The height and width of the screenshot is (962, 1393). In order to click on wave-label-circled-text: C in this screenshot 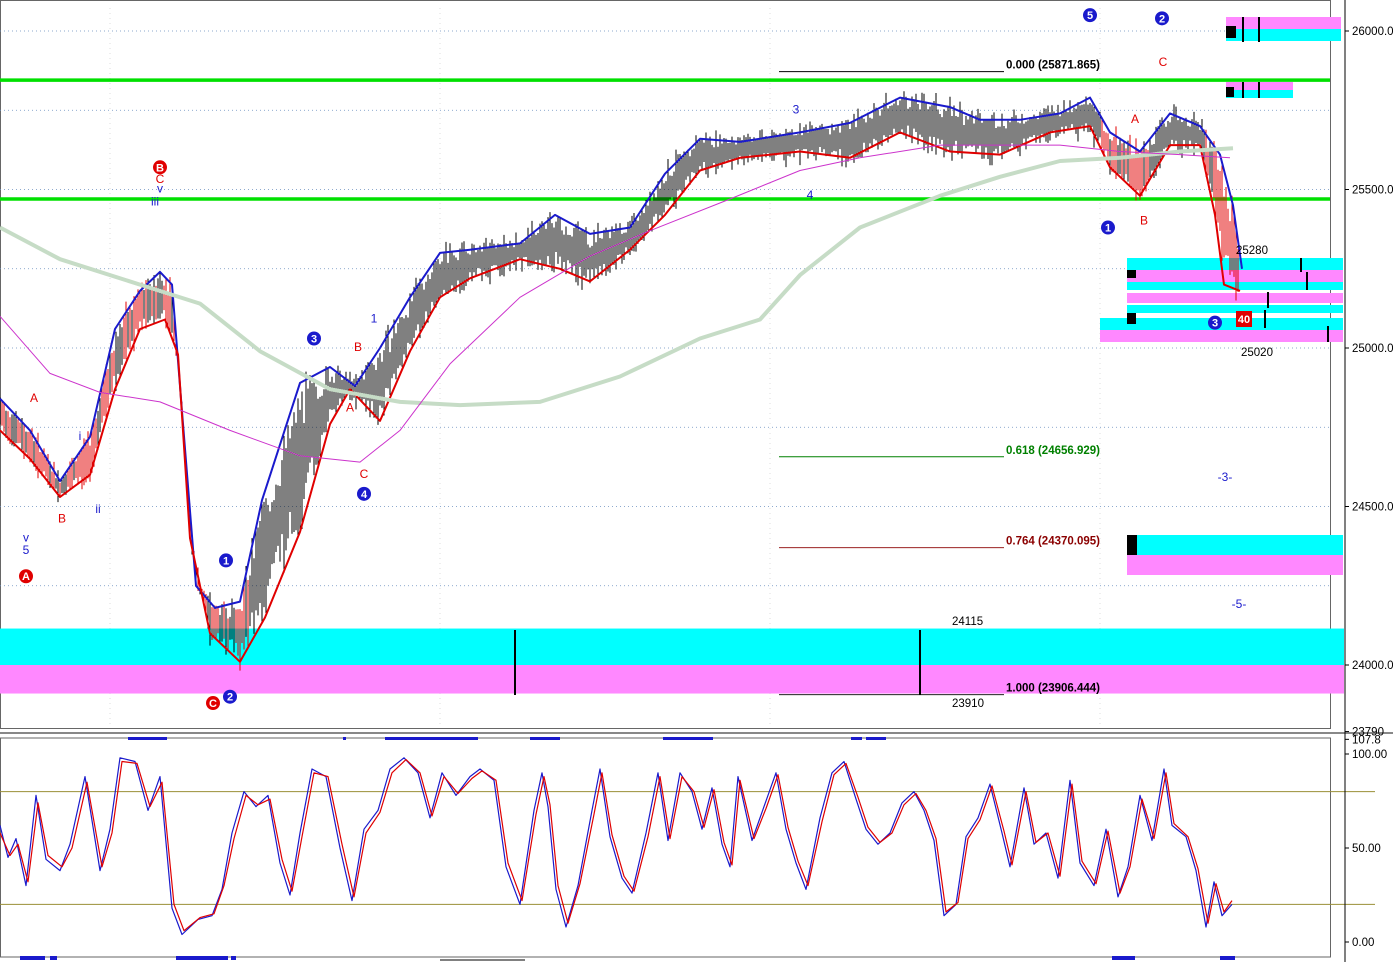, I will do `click(213, 704)`.